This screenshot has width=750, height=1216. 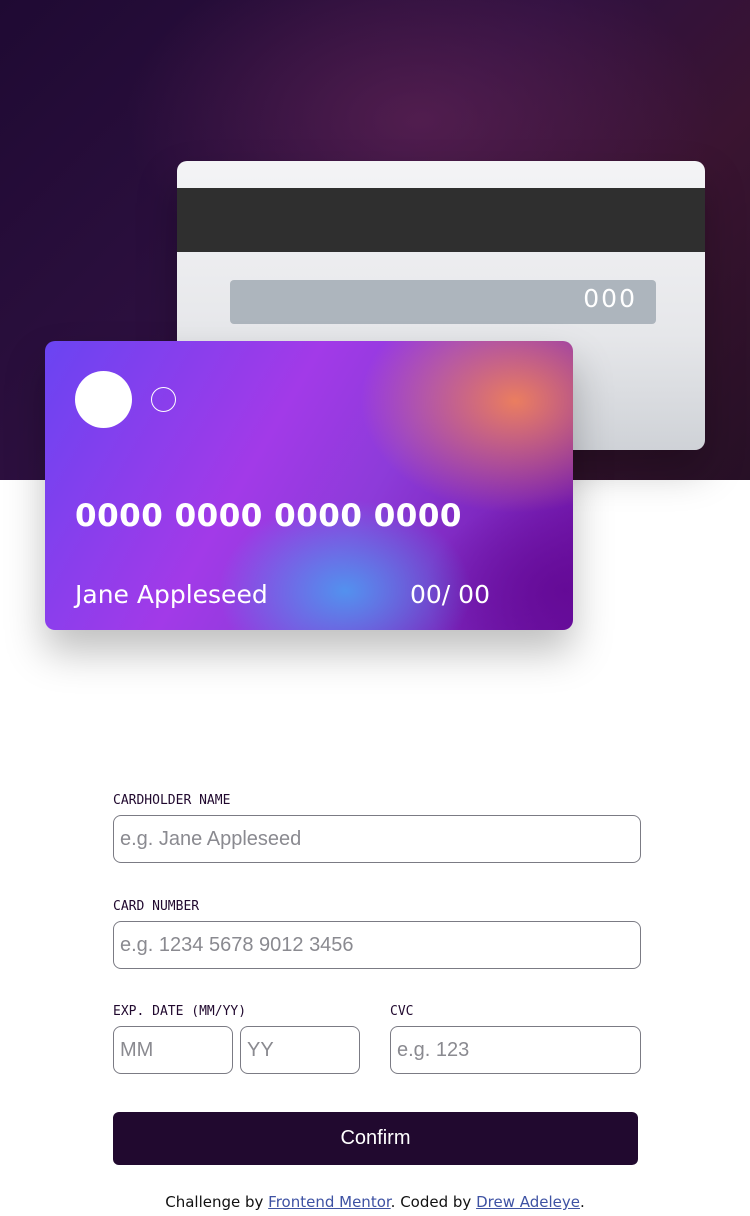 What do you see at coordinates (375, 1138) in the screenshot?
I see `confirm-button: Confirm` at bounding box center [375, 1138].